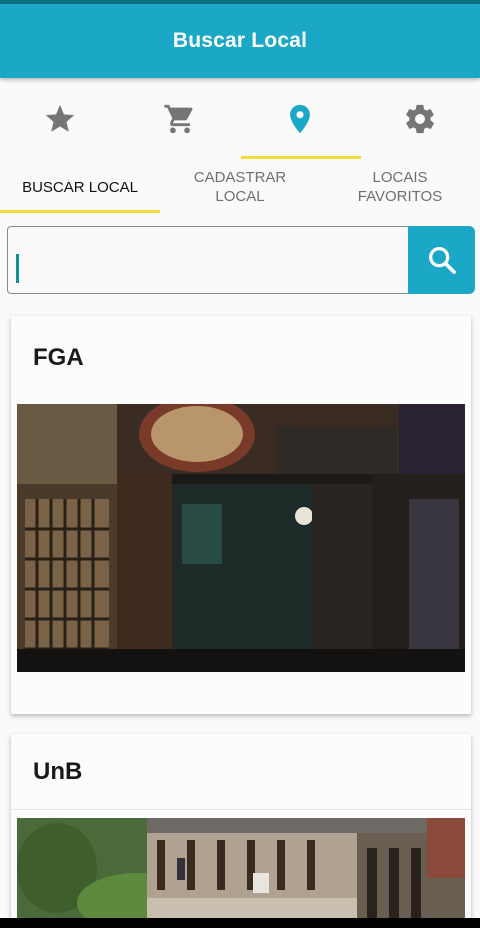  I want to click on tab-cadastrar-local: CADASTRAR LOCAL, so click(240, 187).